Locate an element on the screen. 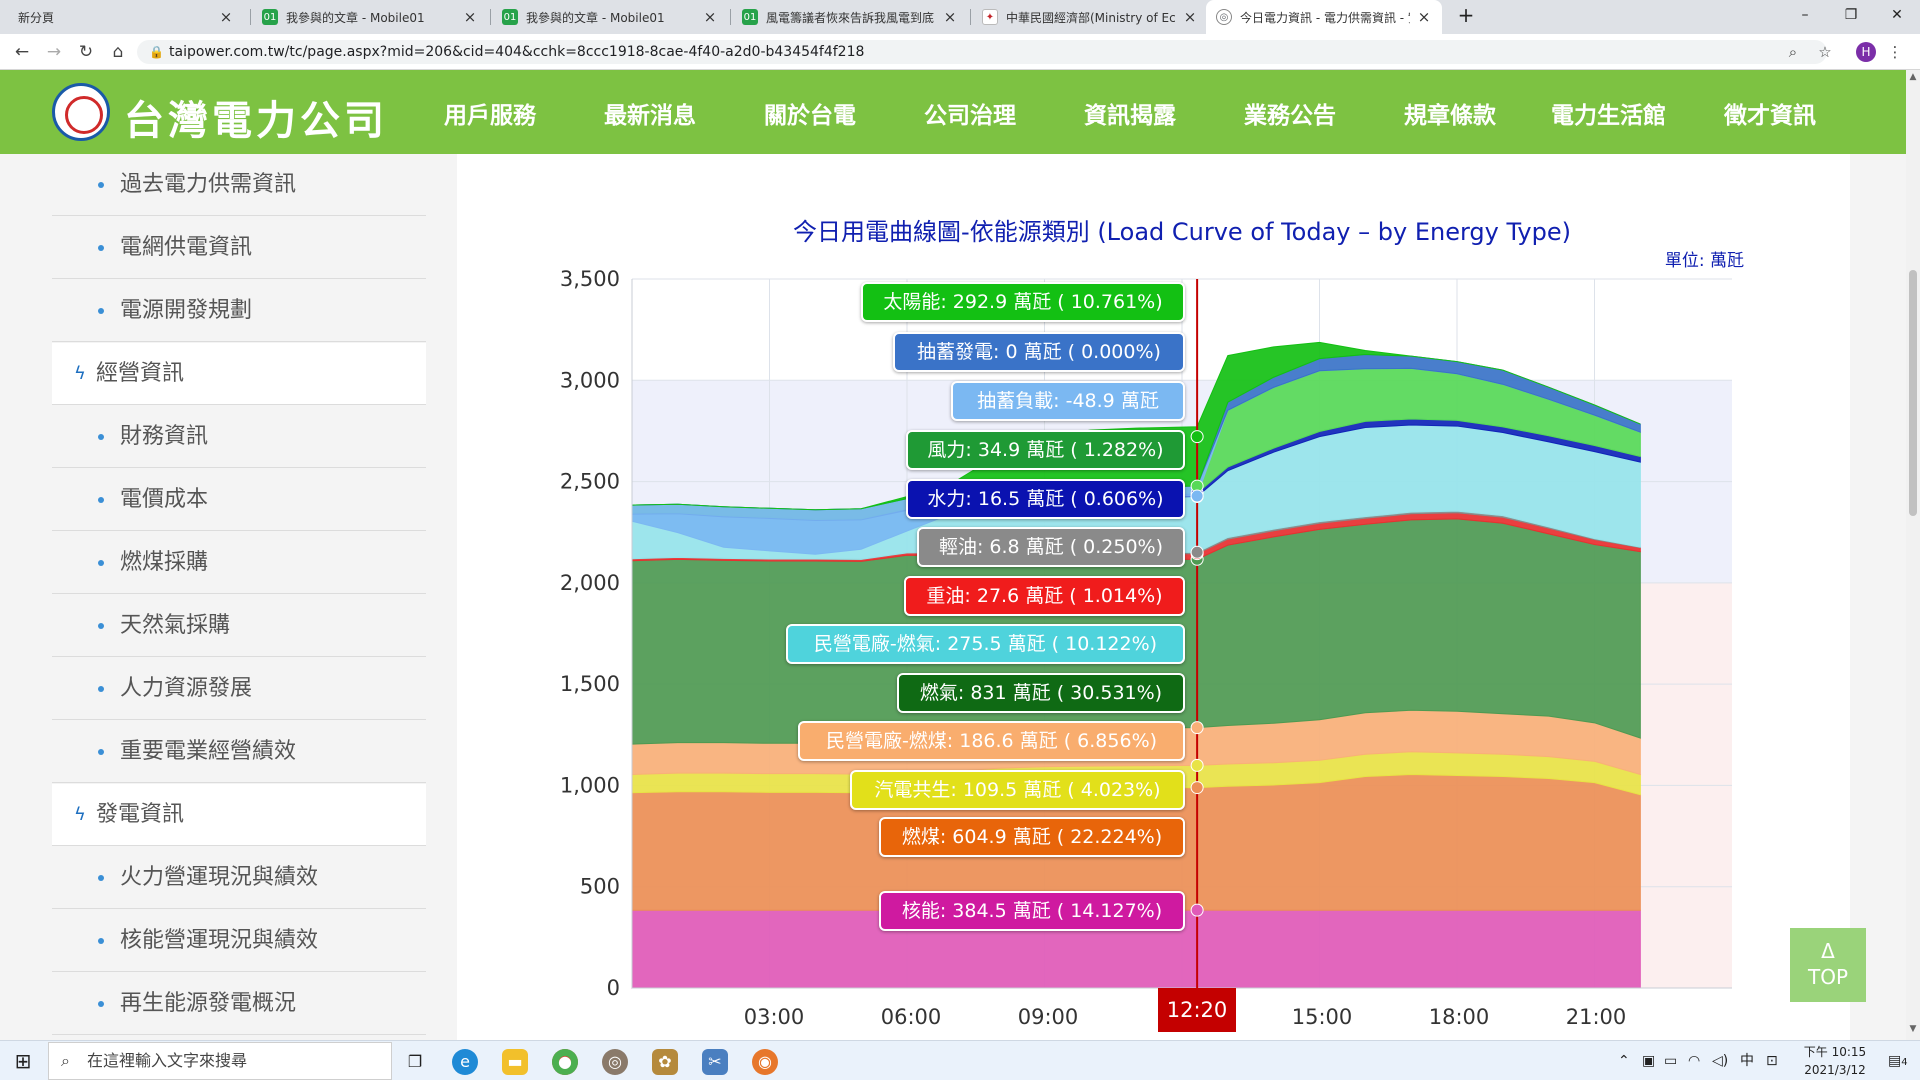  sidebar-item-nuclear: 核能營運現況與績效 is located at coordinates (239, 941).